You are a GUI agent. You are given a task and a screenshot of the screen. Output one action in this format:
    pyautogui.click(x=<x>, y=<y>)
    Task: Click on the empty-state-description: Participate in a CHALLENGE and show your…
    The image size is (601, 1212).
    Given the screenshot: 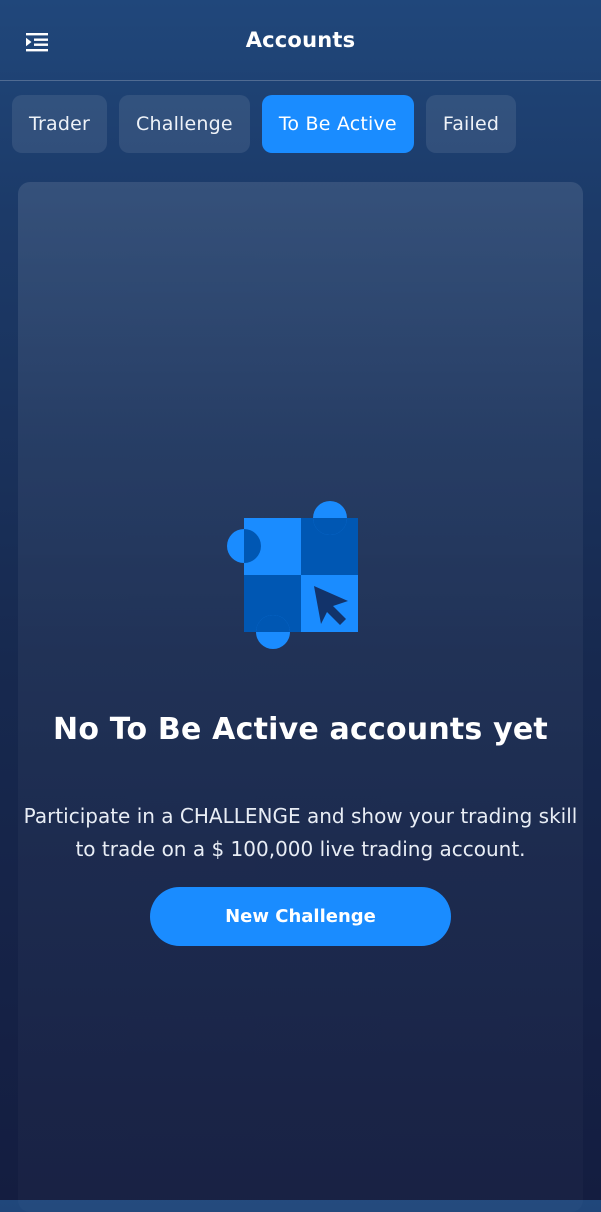 What is the action you would take?
    pyautogui.click(x=300, y=832)
    